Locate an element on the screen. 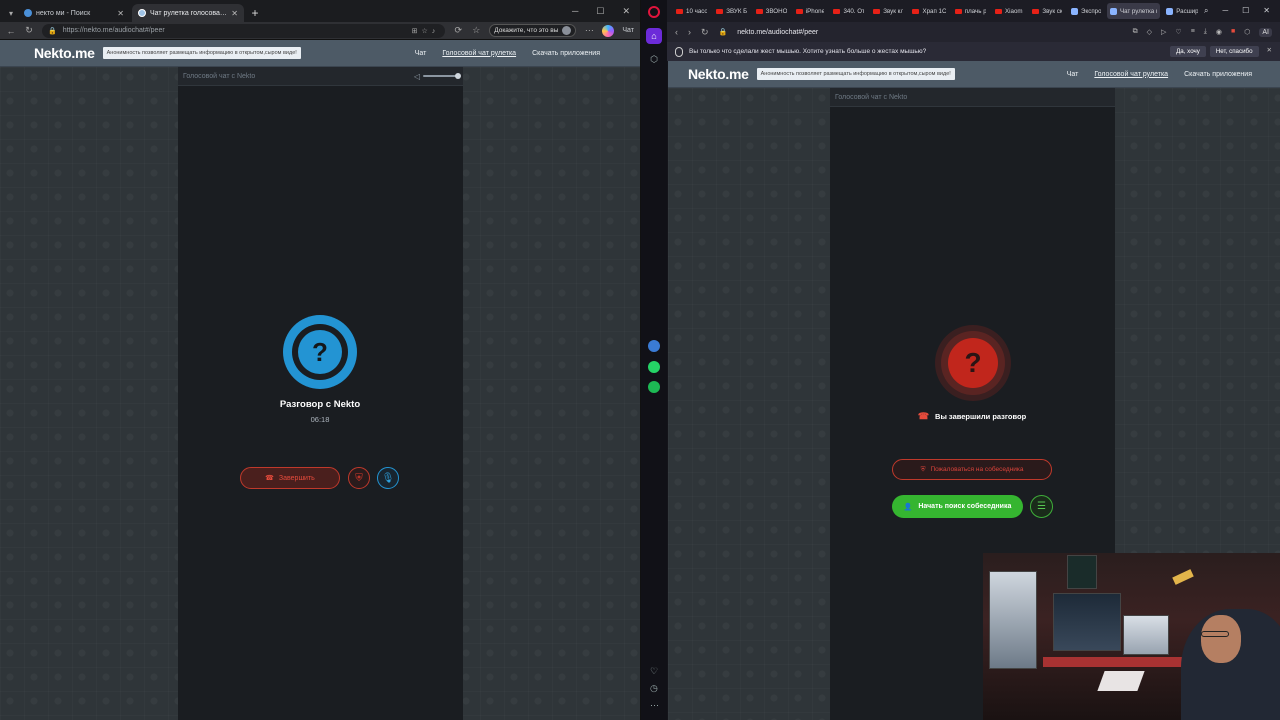 The width and height of the screenshot is (1280, 720). profile-icon: ◉ is located at coordinates (1219, 32).